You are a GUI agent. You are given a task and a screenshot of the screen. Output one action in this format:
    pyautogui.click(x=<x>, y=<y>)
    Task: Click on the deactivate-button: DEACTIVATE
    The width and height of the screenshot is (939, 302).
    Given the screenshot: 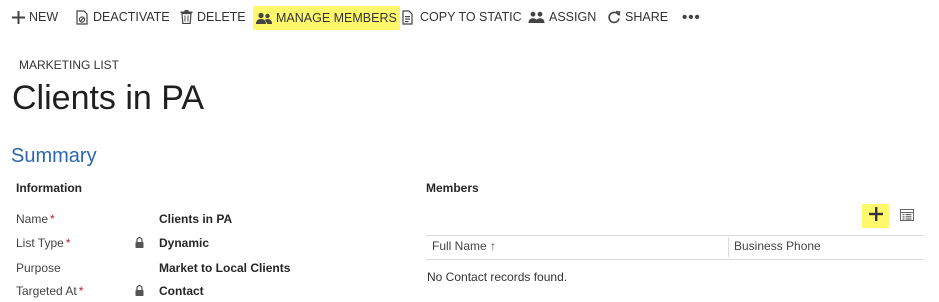 What is the action you would take?
    pyautogui.click(x=122, y=17)
    